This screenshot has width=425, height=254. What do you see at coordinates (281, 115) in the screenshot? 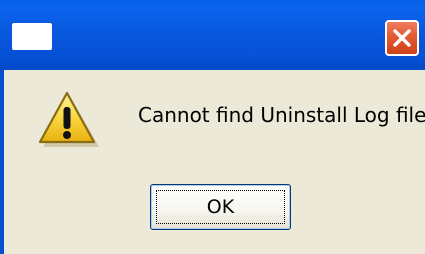
I see `dialog-message: Cannot find Uninstall Log file` at bounding box center [281, 115].